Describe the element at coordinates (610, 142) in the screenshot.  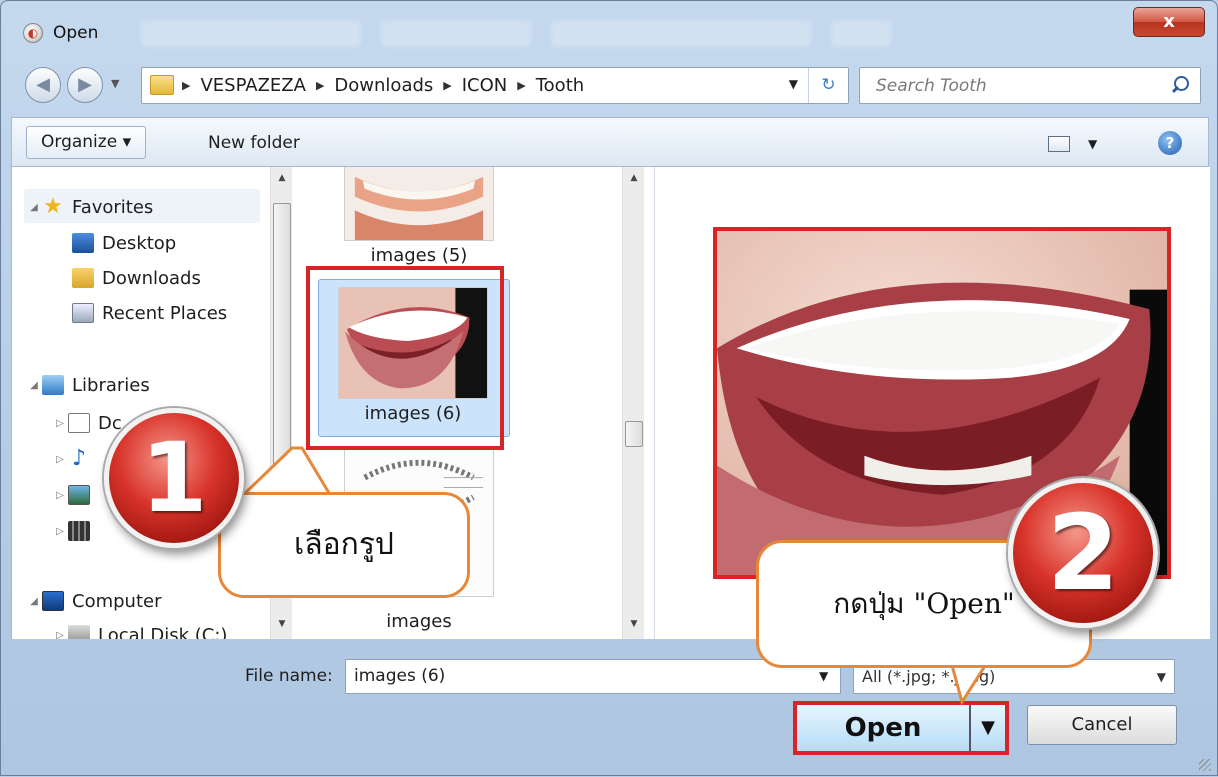
I see `command-toolbar: Organize ▾ New folder ▼ ?` at that location.